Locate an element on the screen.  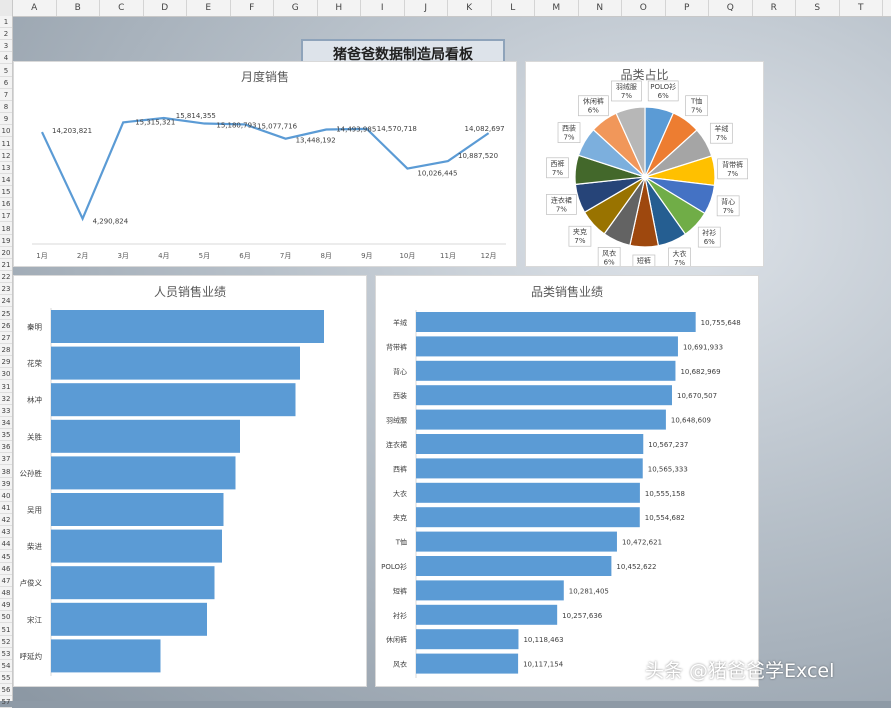
row-header-15: 15 is located at coordinates (6, 192).